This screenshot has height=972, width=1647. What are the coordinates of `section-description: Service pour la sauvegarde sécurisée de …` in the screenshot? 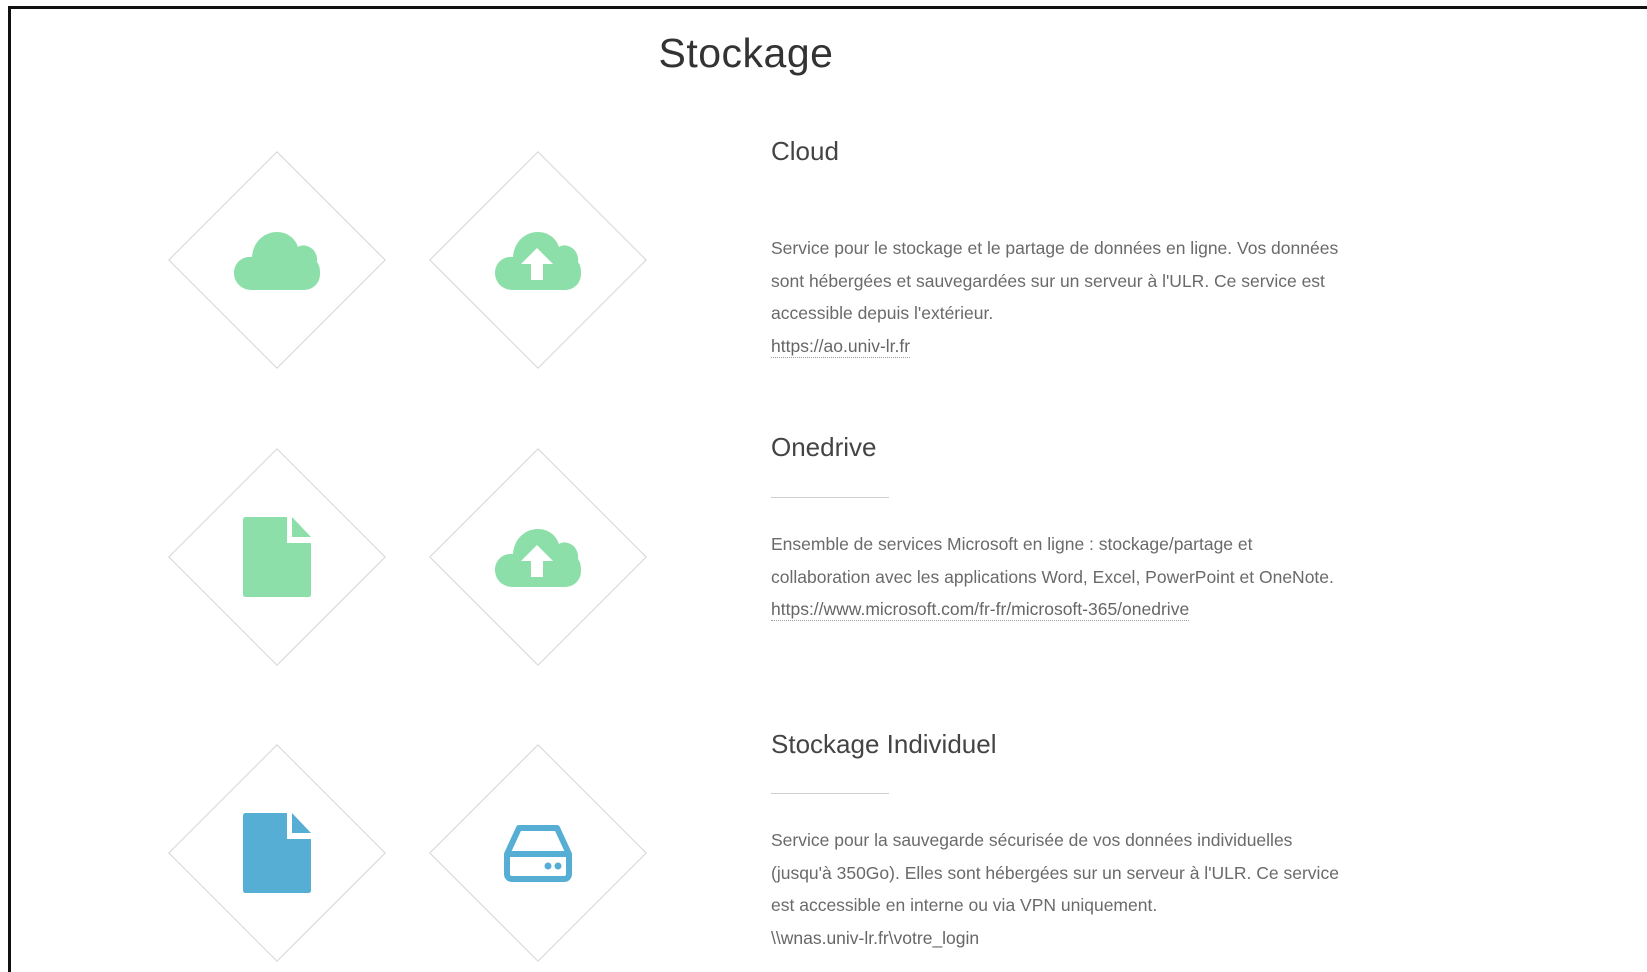 It's located at (1056, 889).